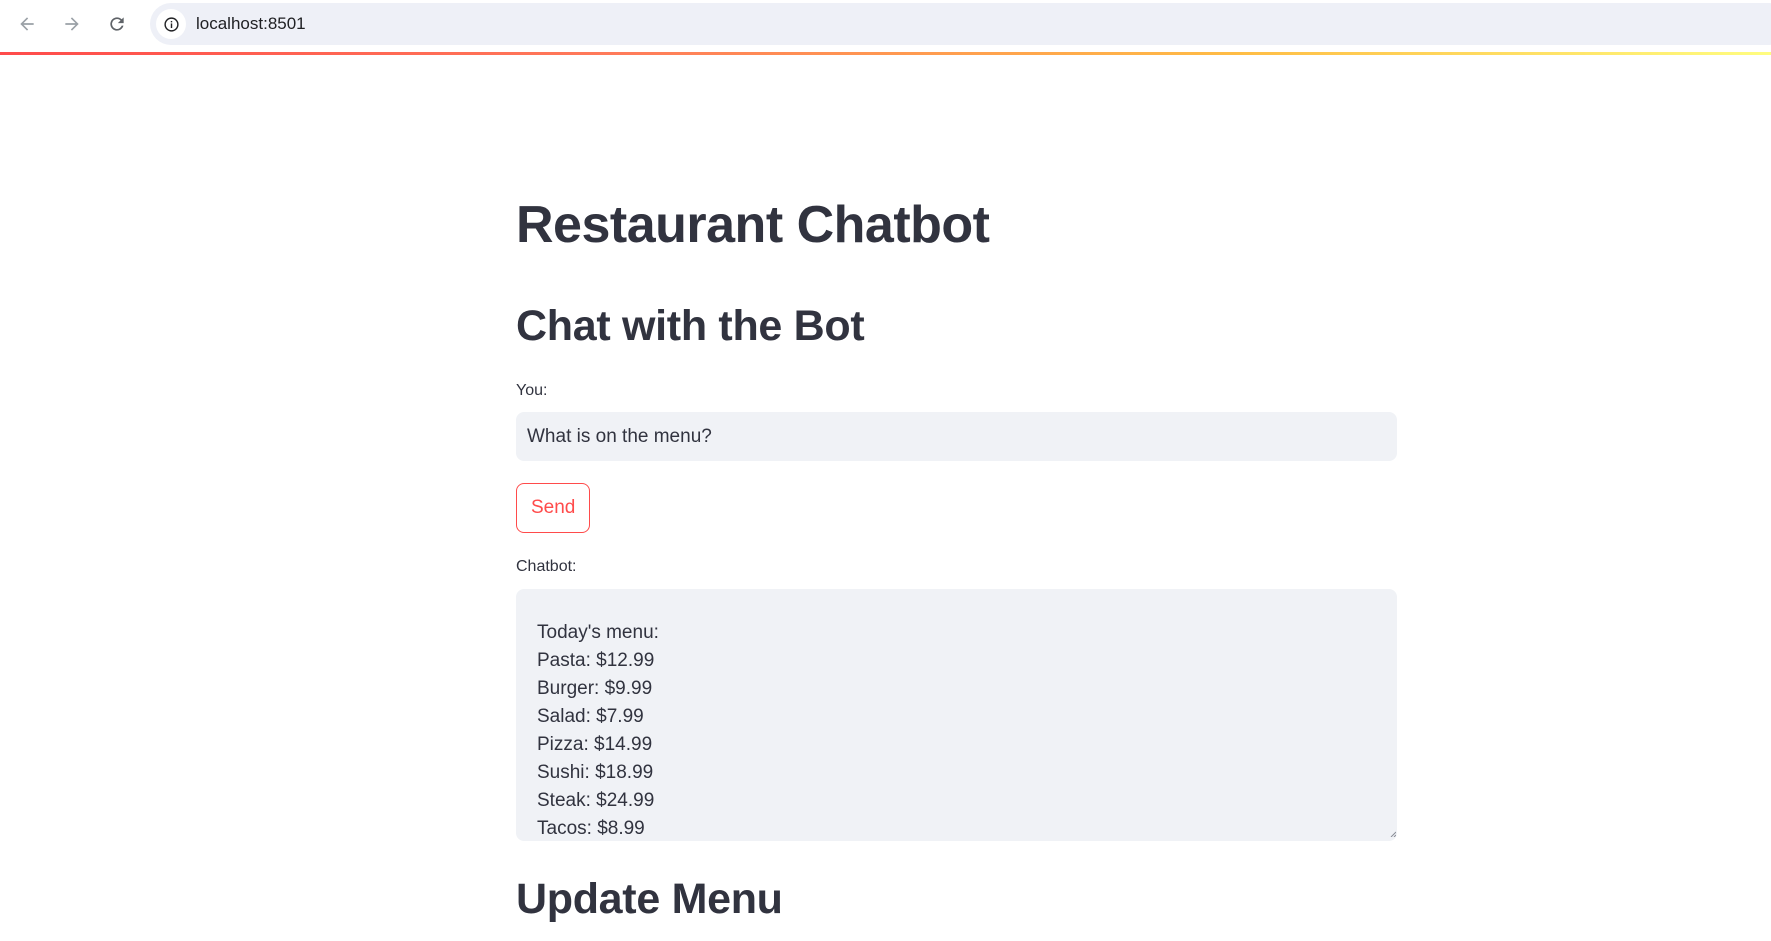  What do you see at coordinates (553, 508) in the screenshot?
I see `send-button: Send` at bounding box center [553, 508].